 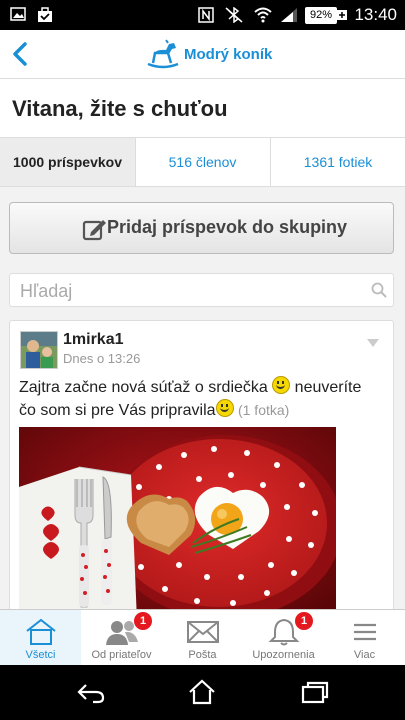 What do you see at coordinates (234, 15) in the screenshot?
I see `bluetooth-off-icon` at bounding box center [234, 15].